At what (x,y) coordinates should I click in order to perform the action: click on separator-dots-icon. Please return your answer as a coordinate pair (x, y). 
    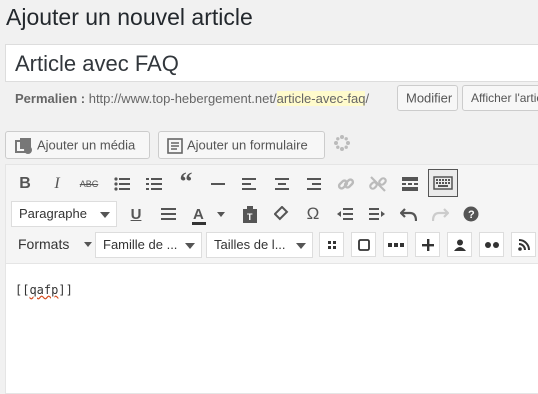
    Looking at the image, I should click on (395, 244).